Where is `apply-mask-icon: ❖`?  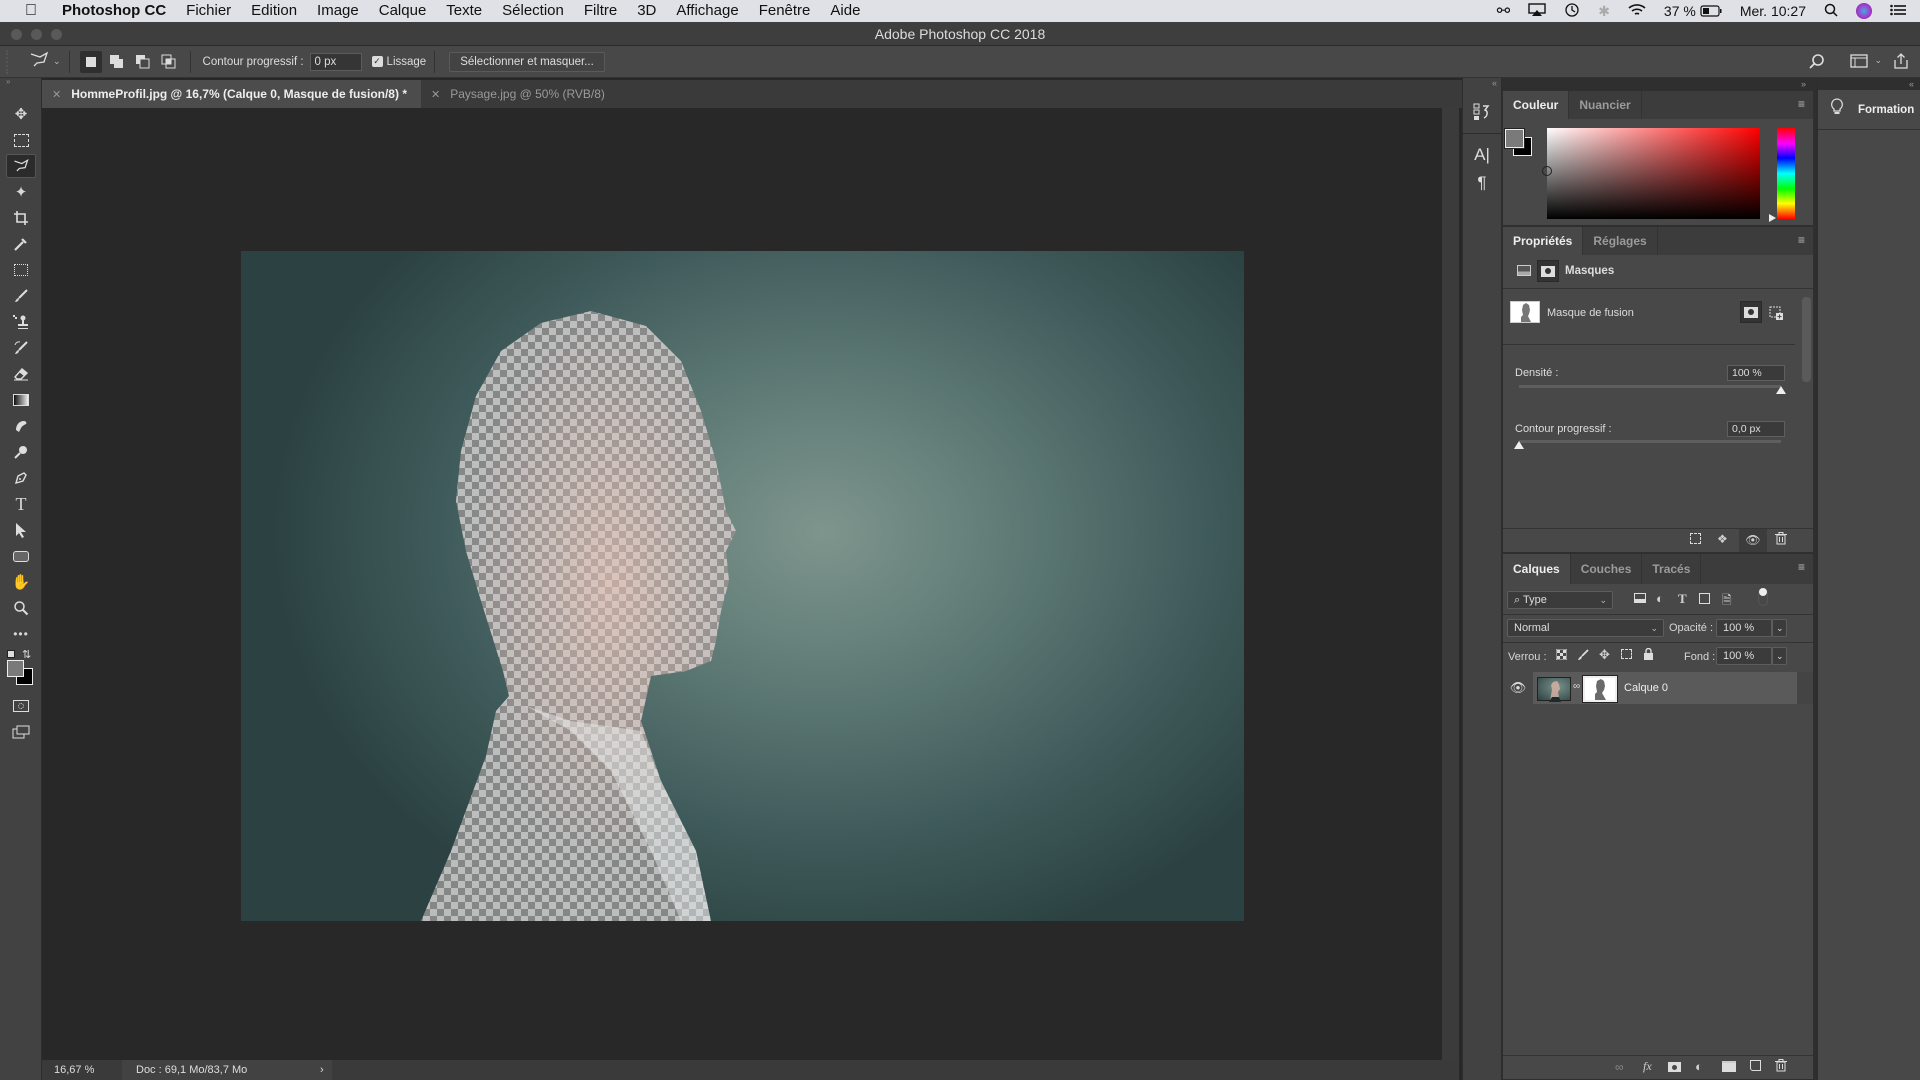 apply-mask-icon: ❖ is located at coordinates (1722, 539).